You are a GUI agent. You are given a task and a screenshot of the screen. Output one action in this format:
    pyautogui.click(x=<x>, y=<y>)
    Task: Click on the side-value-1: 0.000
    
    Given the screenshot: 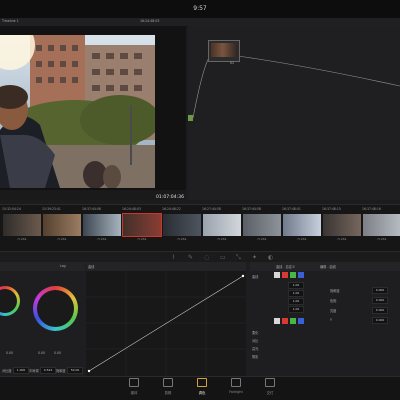 What is the action you would take?
    pyautogui.click(x=380, y=290)
    